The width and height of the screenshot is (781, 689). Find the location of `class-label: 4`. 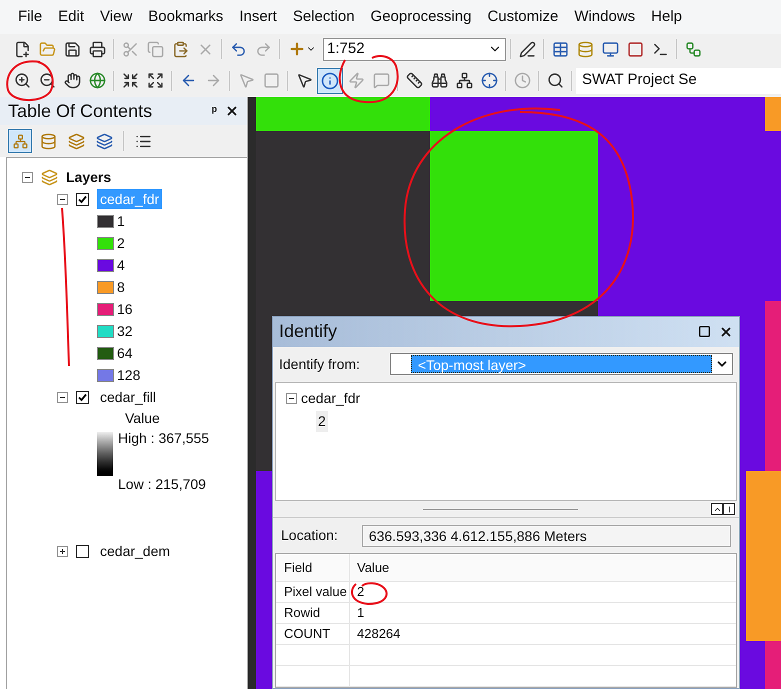

class-label: 4 is located at coordinates (121, 265).